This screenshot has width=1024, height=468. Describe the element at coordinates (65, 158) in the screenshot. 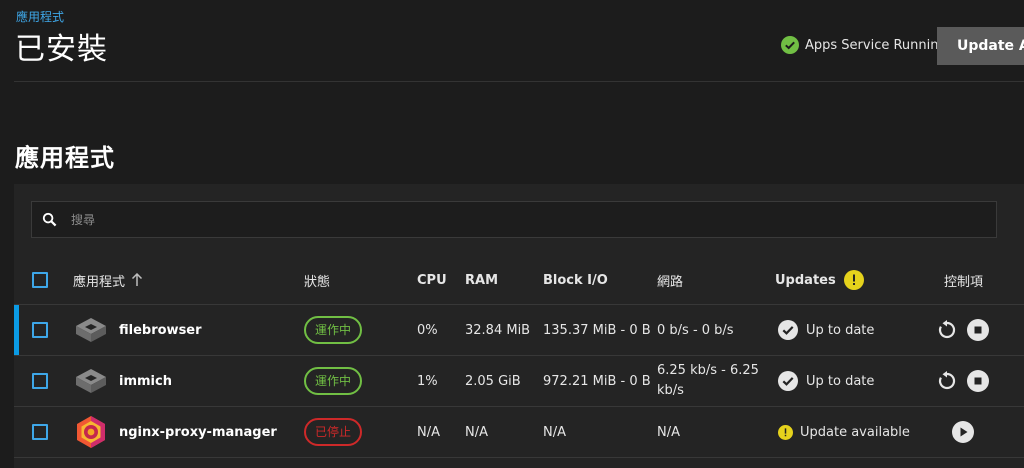

I see `section-title: 應用程式` at that location.